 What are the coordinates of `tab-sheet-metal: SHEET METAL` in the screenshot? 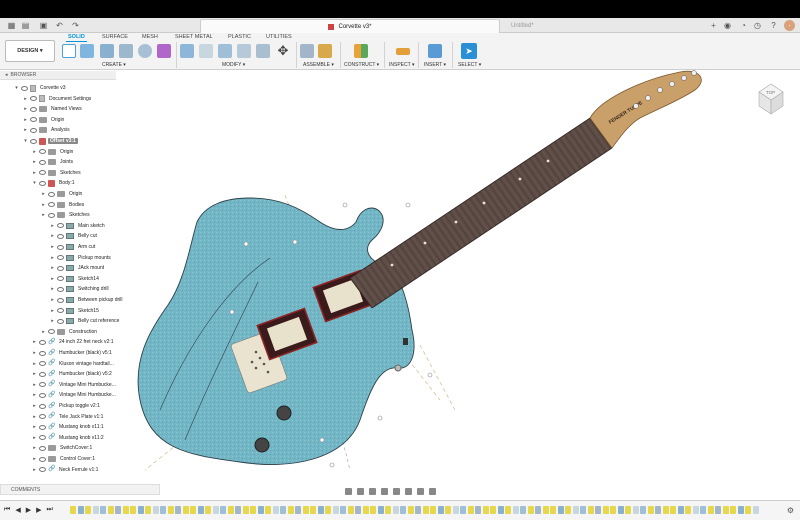 It's located at (194, 37).